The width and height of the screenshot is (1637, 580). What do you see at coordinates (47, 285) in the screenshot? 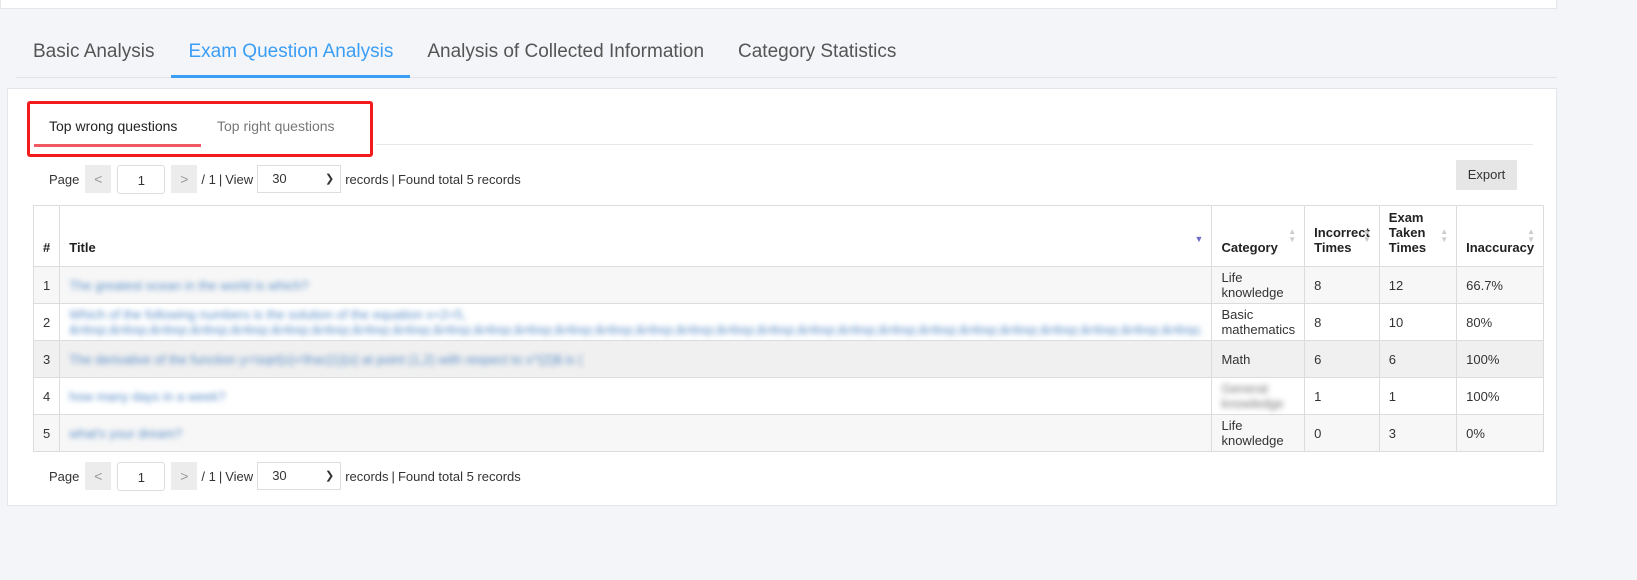
I see `row-number: 1` at bounding box center [47, 285].